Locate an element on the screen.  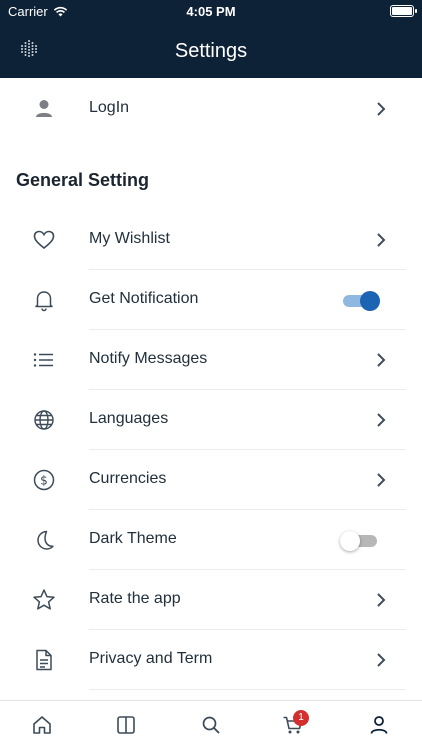
setting-row-privacy: Privacy and Term is located at coordinates (211, 660).